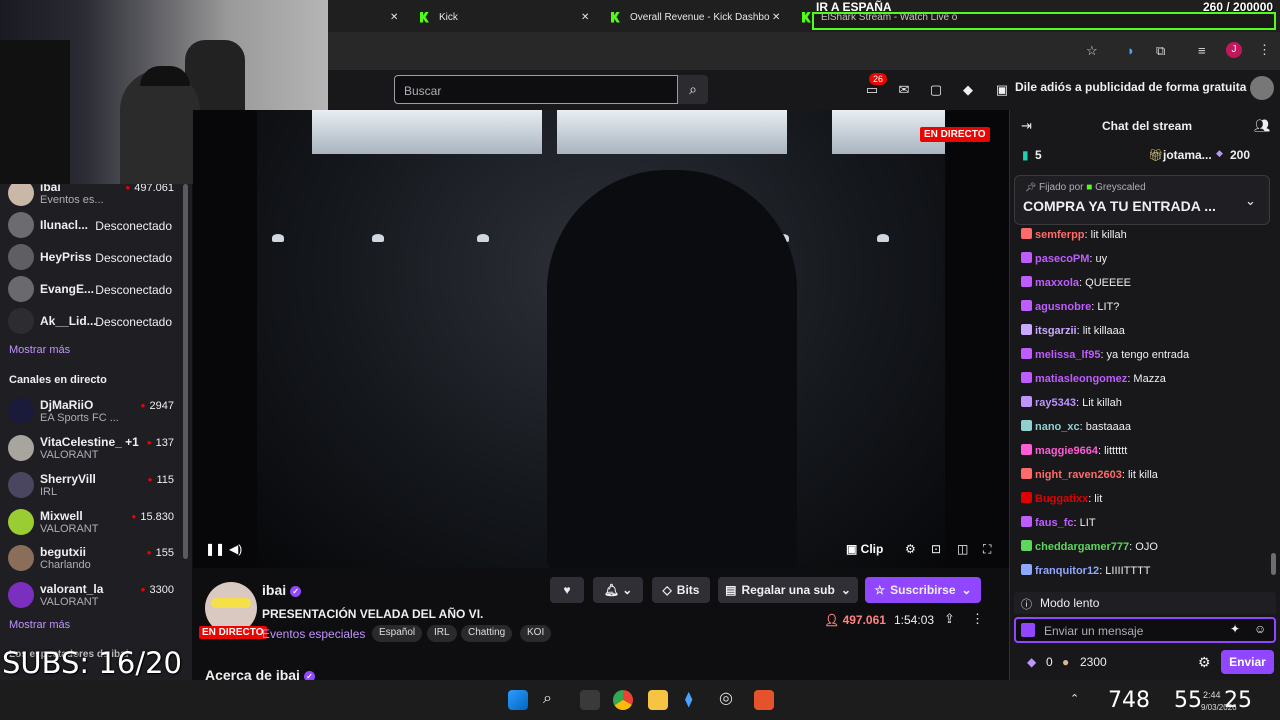  What do you see at coordinates (936, 89) in the screenshot?
I see `chat-bubble-icon: ▢` at bounding box center [936, 89].